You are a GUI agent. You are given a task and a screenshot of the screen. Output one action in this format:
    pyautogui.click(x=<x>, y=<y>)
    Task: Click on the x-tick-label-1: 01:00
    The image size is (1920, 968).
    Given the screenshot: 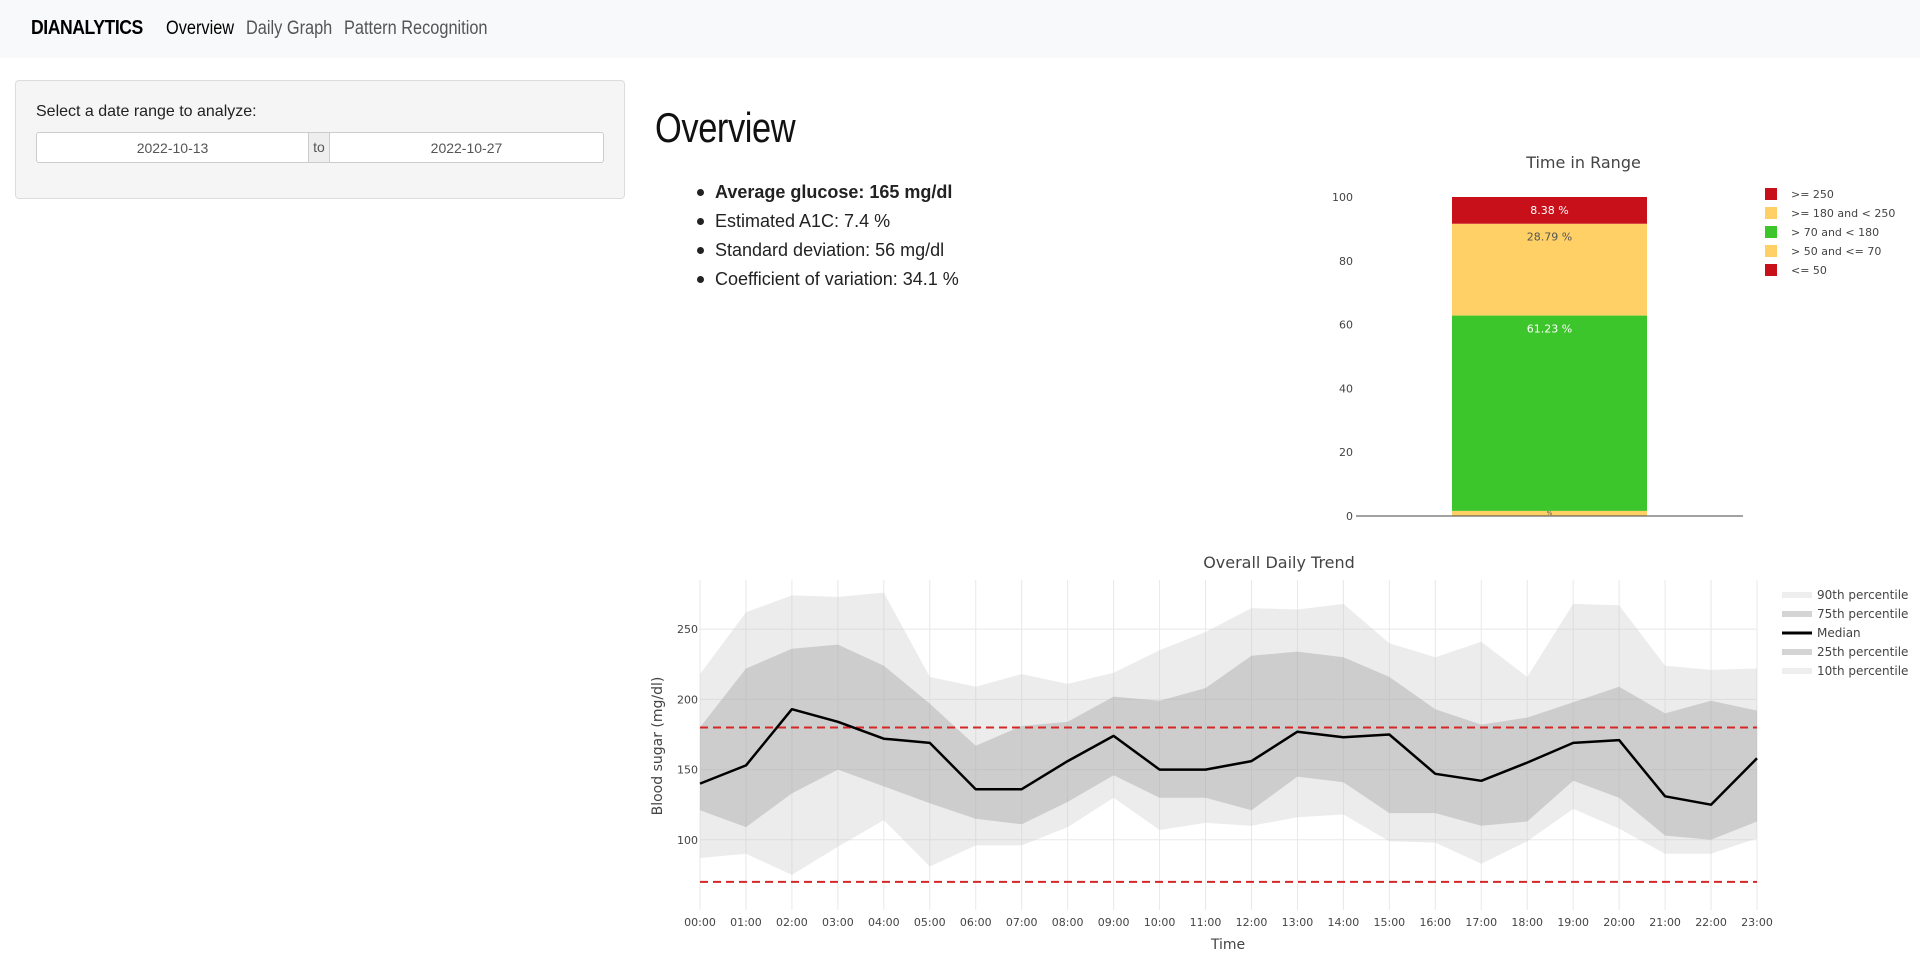 What is the action you would take?
    pyautogui.click(x=746, y=922)
    